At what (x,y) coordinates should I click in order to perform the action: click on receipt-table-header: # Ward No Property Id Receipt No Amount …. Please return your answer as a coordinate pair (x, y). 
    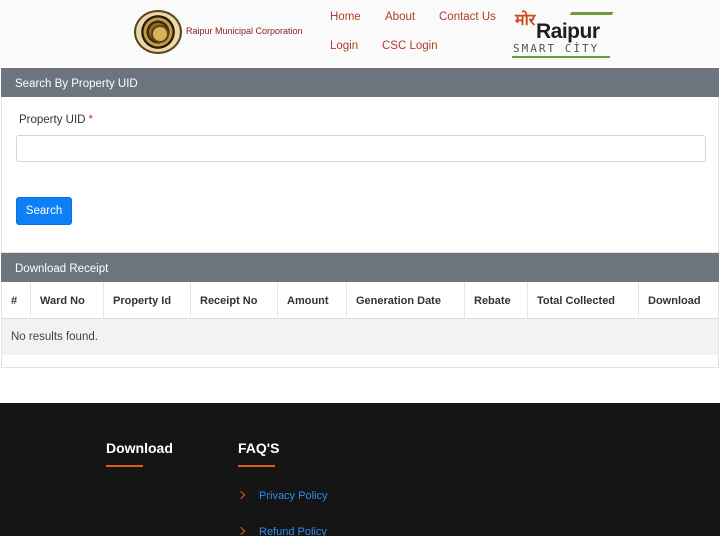
    Looking at the image, I should click on (360, 300).